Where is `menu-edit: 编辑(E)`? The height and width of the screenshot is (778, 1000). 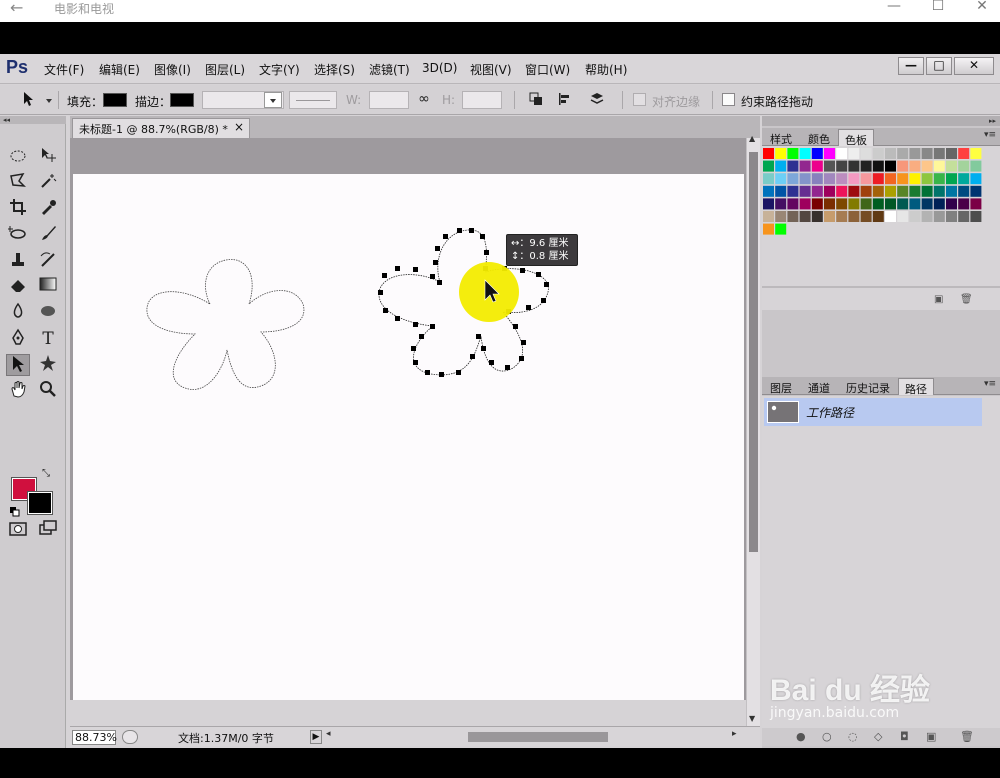
menu-edit: 编辑(E) is located at coordinates (119, 69).